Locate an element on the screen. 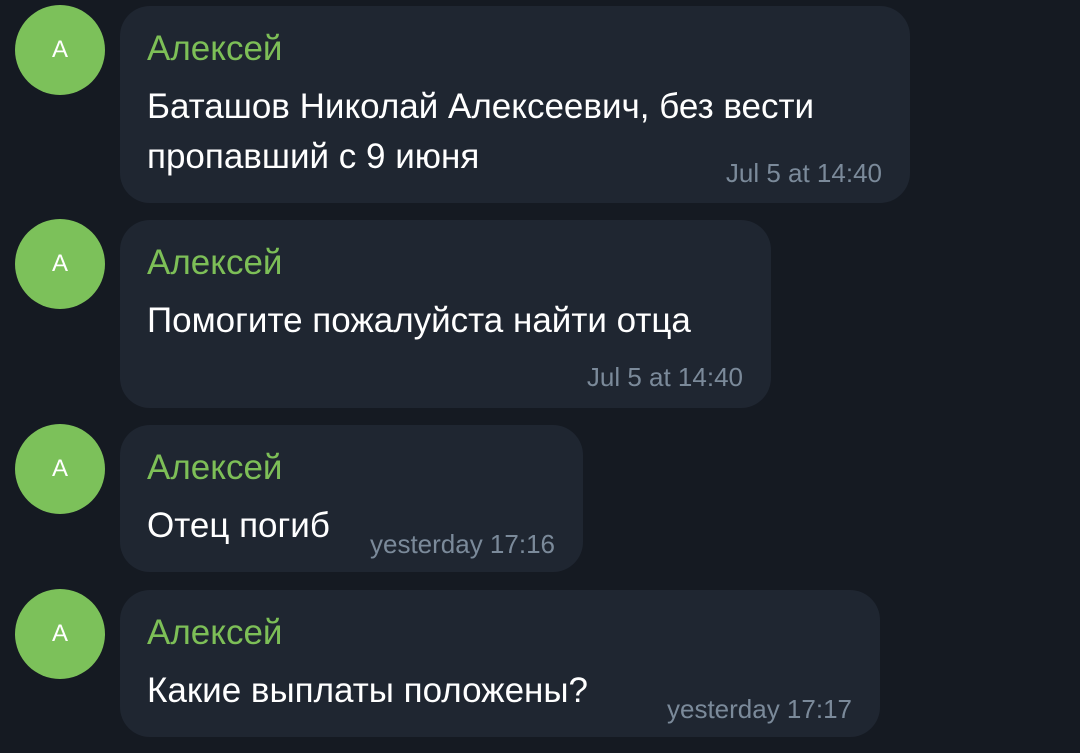 This screenshot has width=1080, height=753. message-text: Помогите пожалуйста найти отца is located at coordinates (419, 321).